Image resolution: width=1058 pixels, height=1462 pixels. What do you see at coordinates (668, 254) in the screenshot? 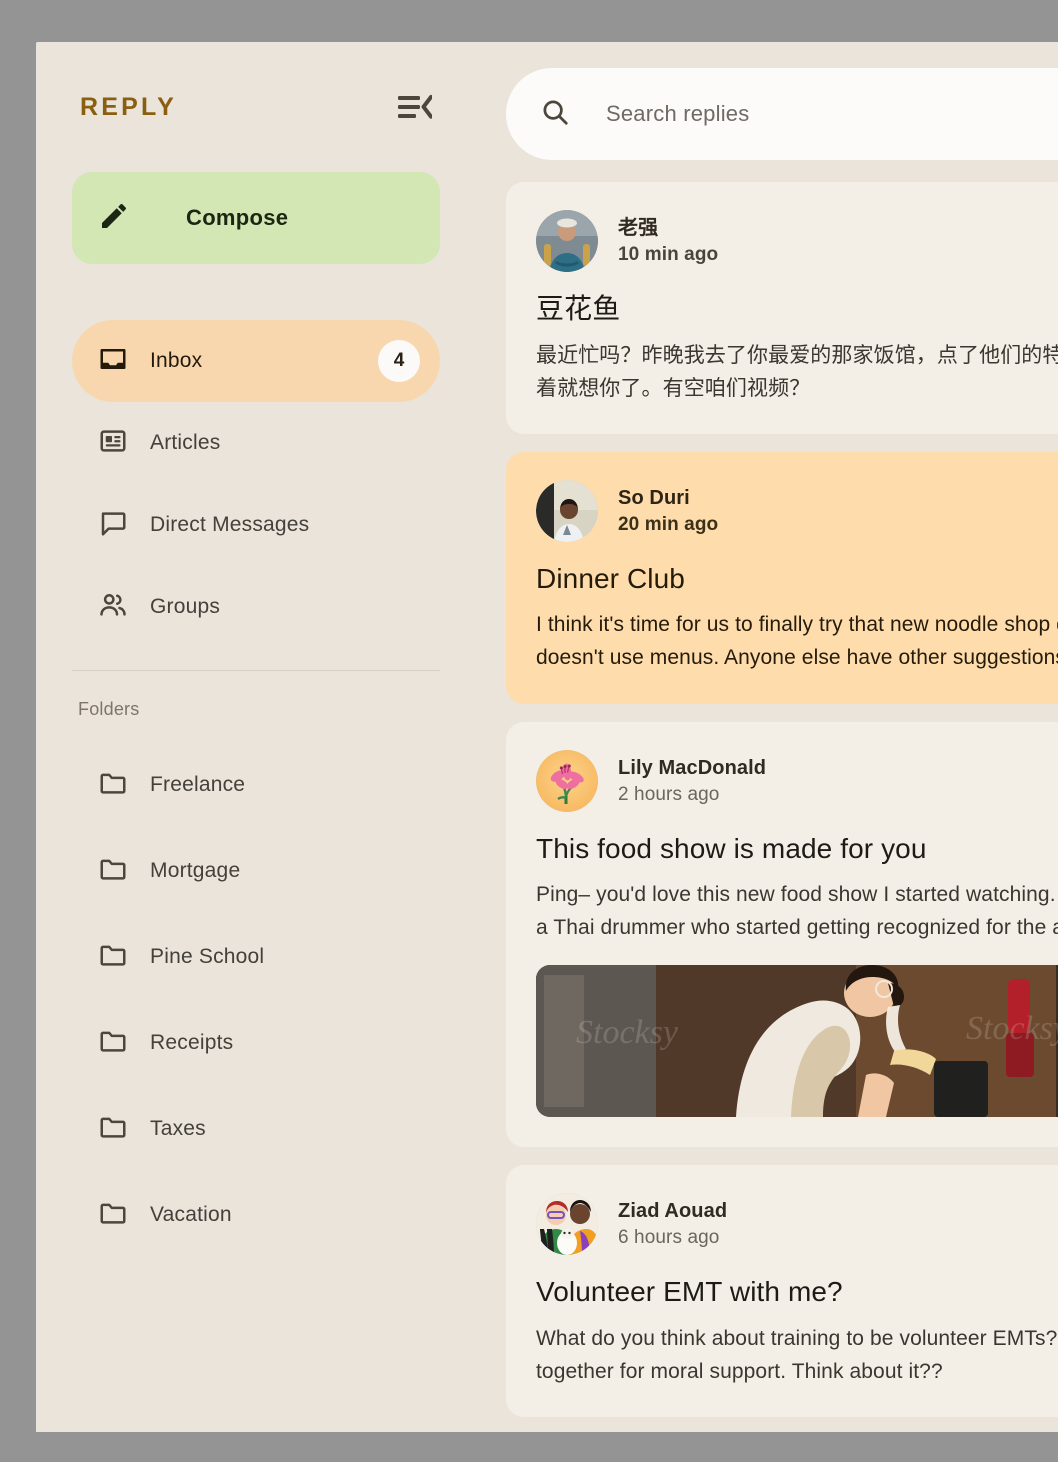
I see `timestamp: 10 min ago` at bounding box center [668, 254].